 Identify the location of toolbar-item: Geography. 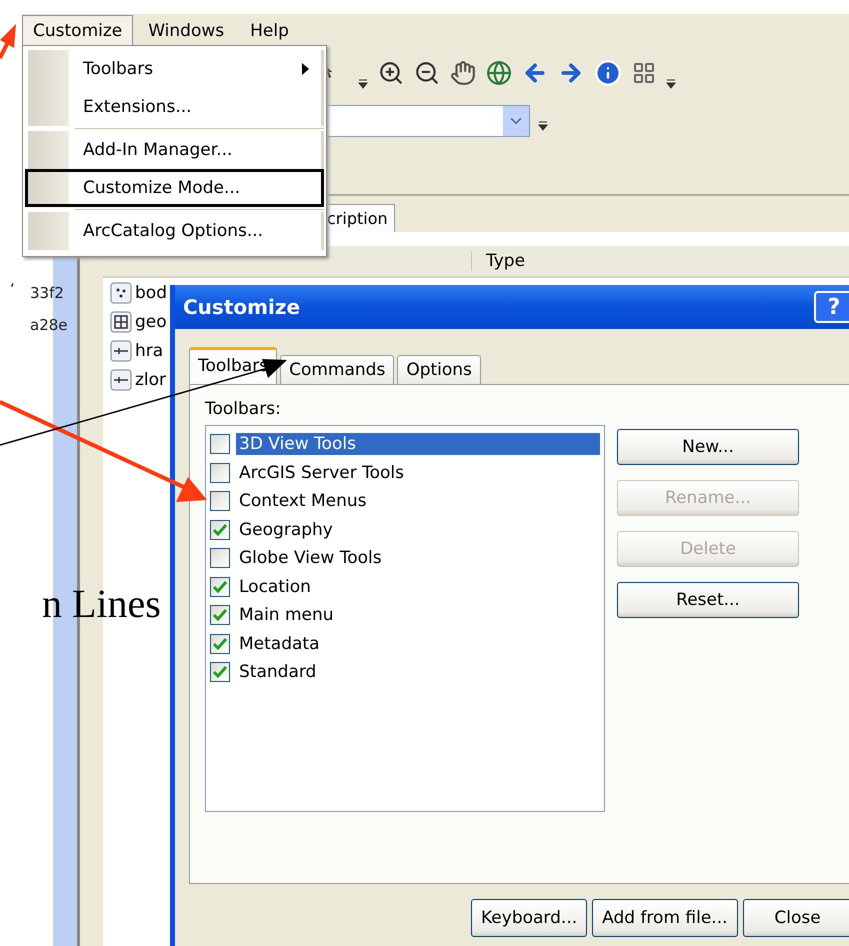
(286, 529).